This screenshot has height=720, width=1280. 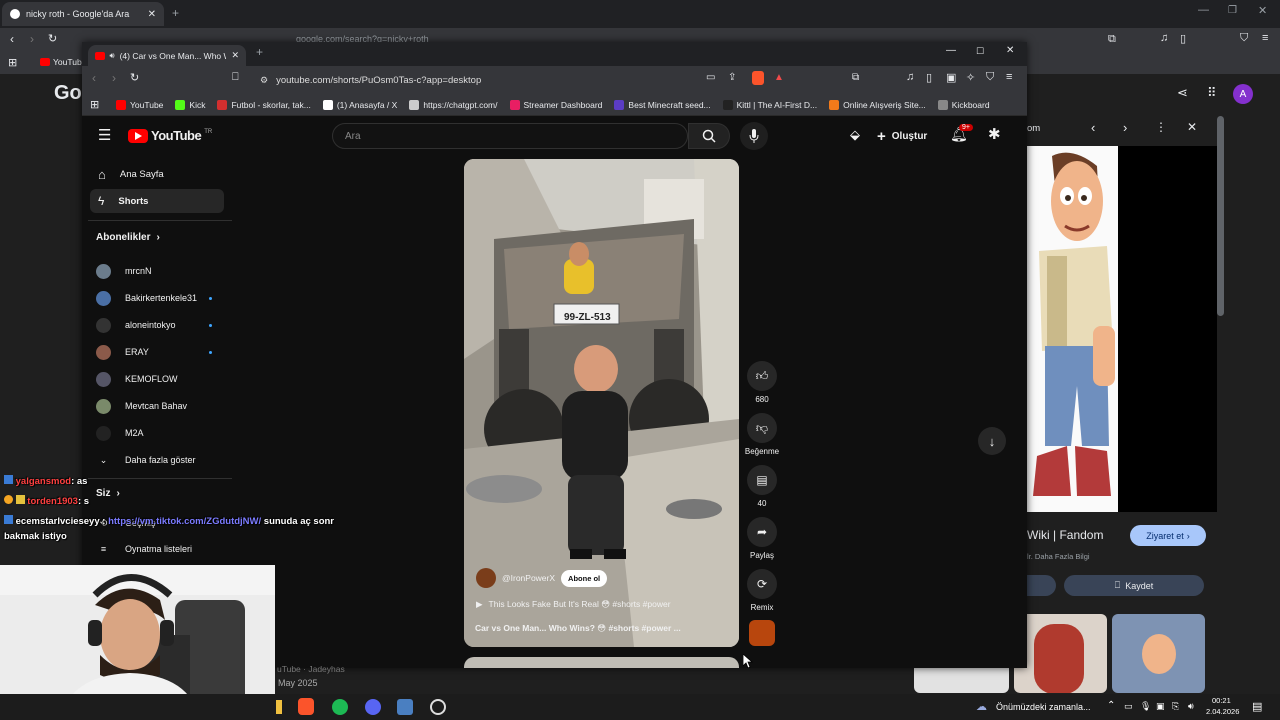 What do you see at coordinates (762, 532) in the screenshot?
I see `share-button: ➦` at bounding box center [762, 532].